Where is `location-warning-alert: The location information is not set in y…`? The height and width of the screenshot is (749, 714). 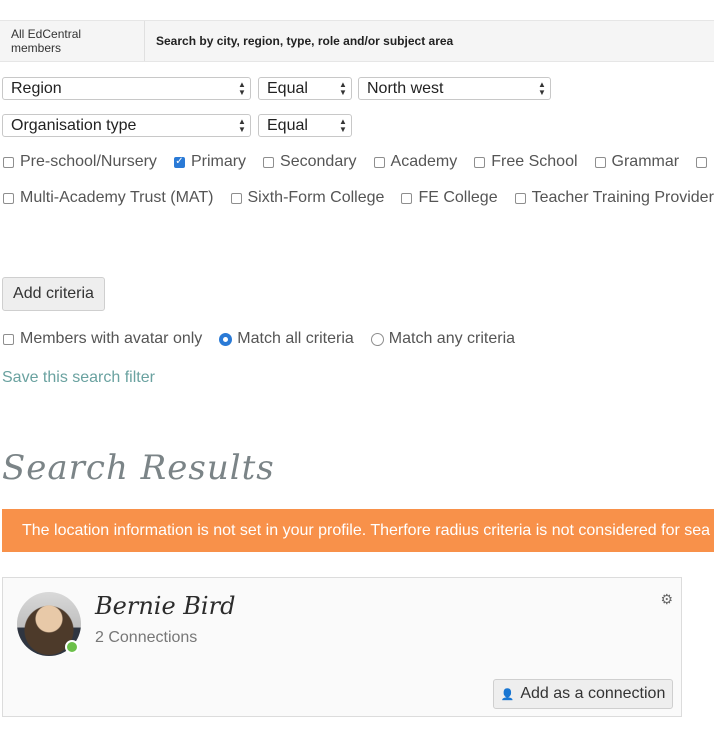
location-warning-alert: The location information is not set in y… is located at coordinates (358, 530).